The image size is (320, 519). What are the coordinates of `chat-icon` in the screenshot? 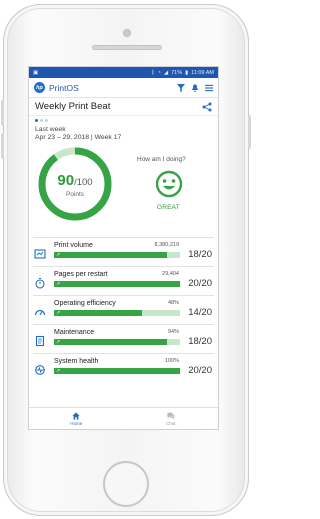 It's located at (171, 416).